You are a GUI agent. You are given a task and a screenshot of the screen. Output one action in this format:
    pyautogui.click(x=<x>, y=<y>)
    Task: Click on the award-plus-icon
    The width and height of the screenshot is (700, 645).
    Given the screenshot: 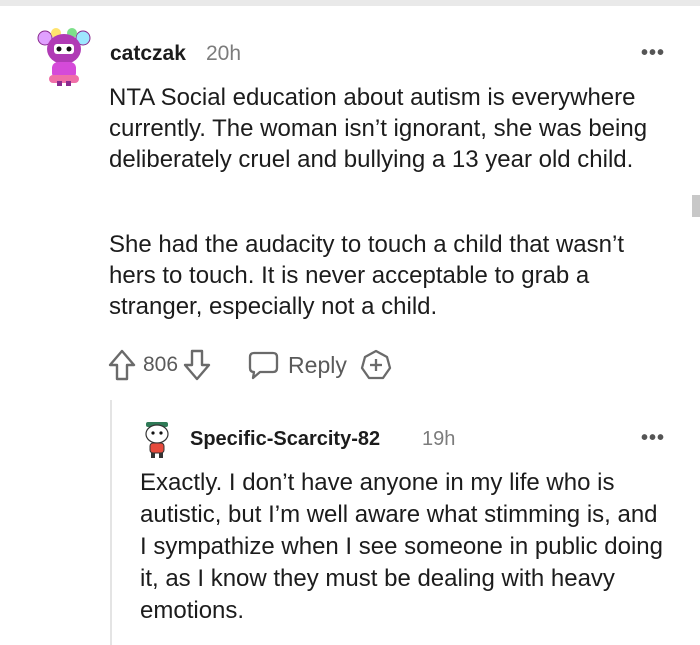 What is the action you would take?
    pyautogui.click(x=376, y=364)
    